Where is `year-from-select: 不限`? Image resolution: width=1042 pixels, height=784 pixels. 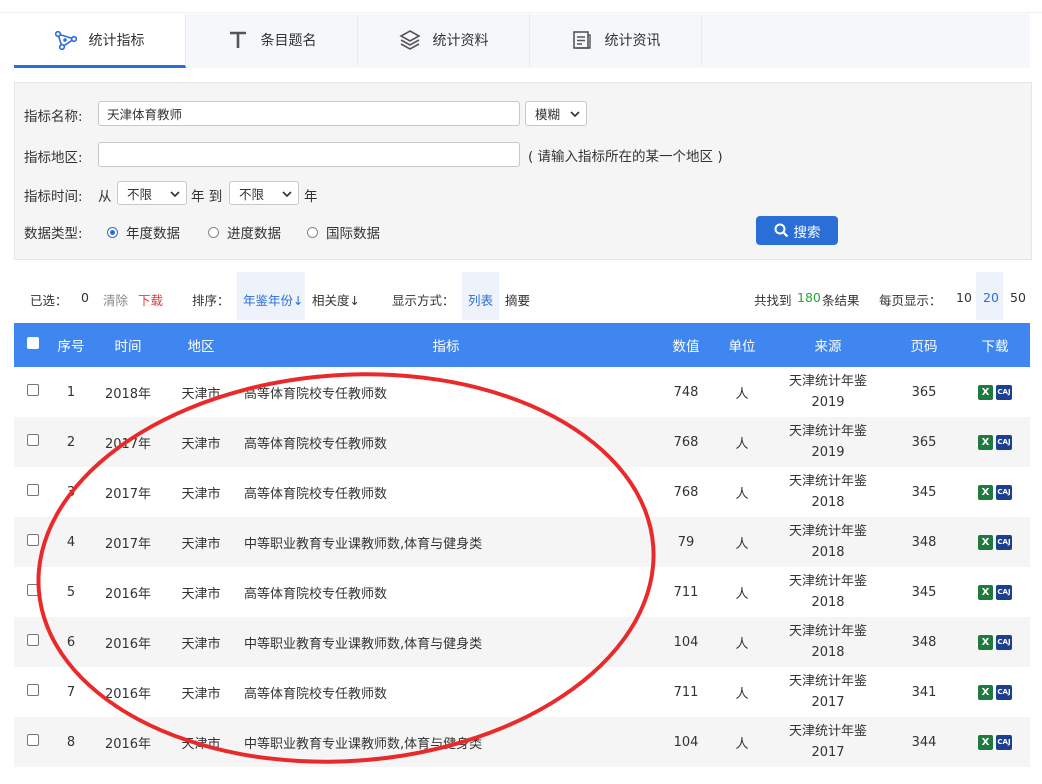
year-from-select: 不限 is located at coordinates (152, 193).